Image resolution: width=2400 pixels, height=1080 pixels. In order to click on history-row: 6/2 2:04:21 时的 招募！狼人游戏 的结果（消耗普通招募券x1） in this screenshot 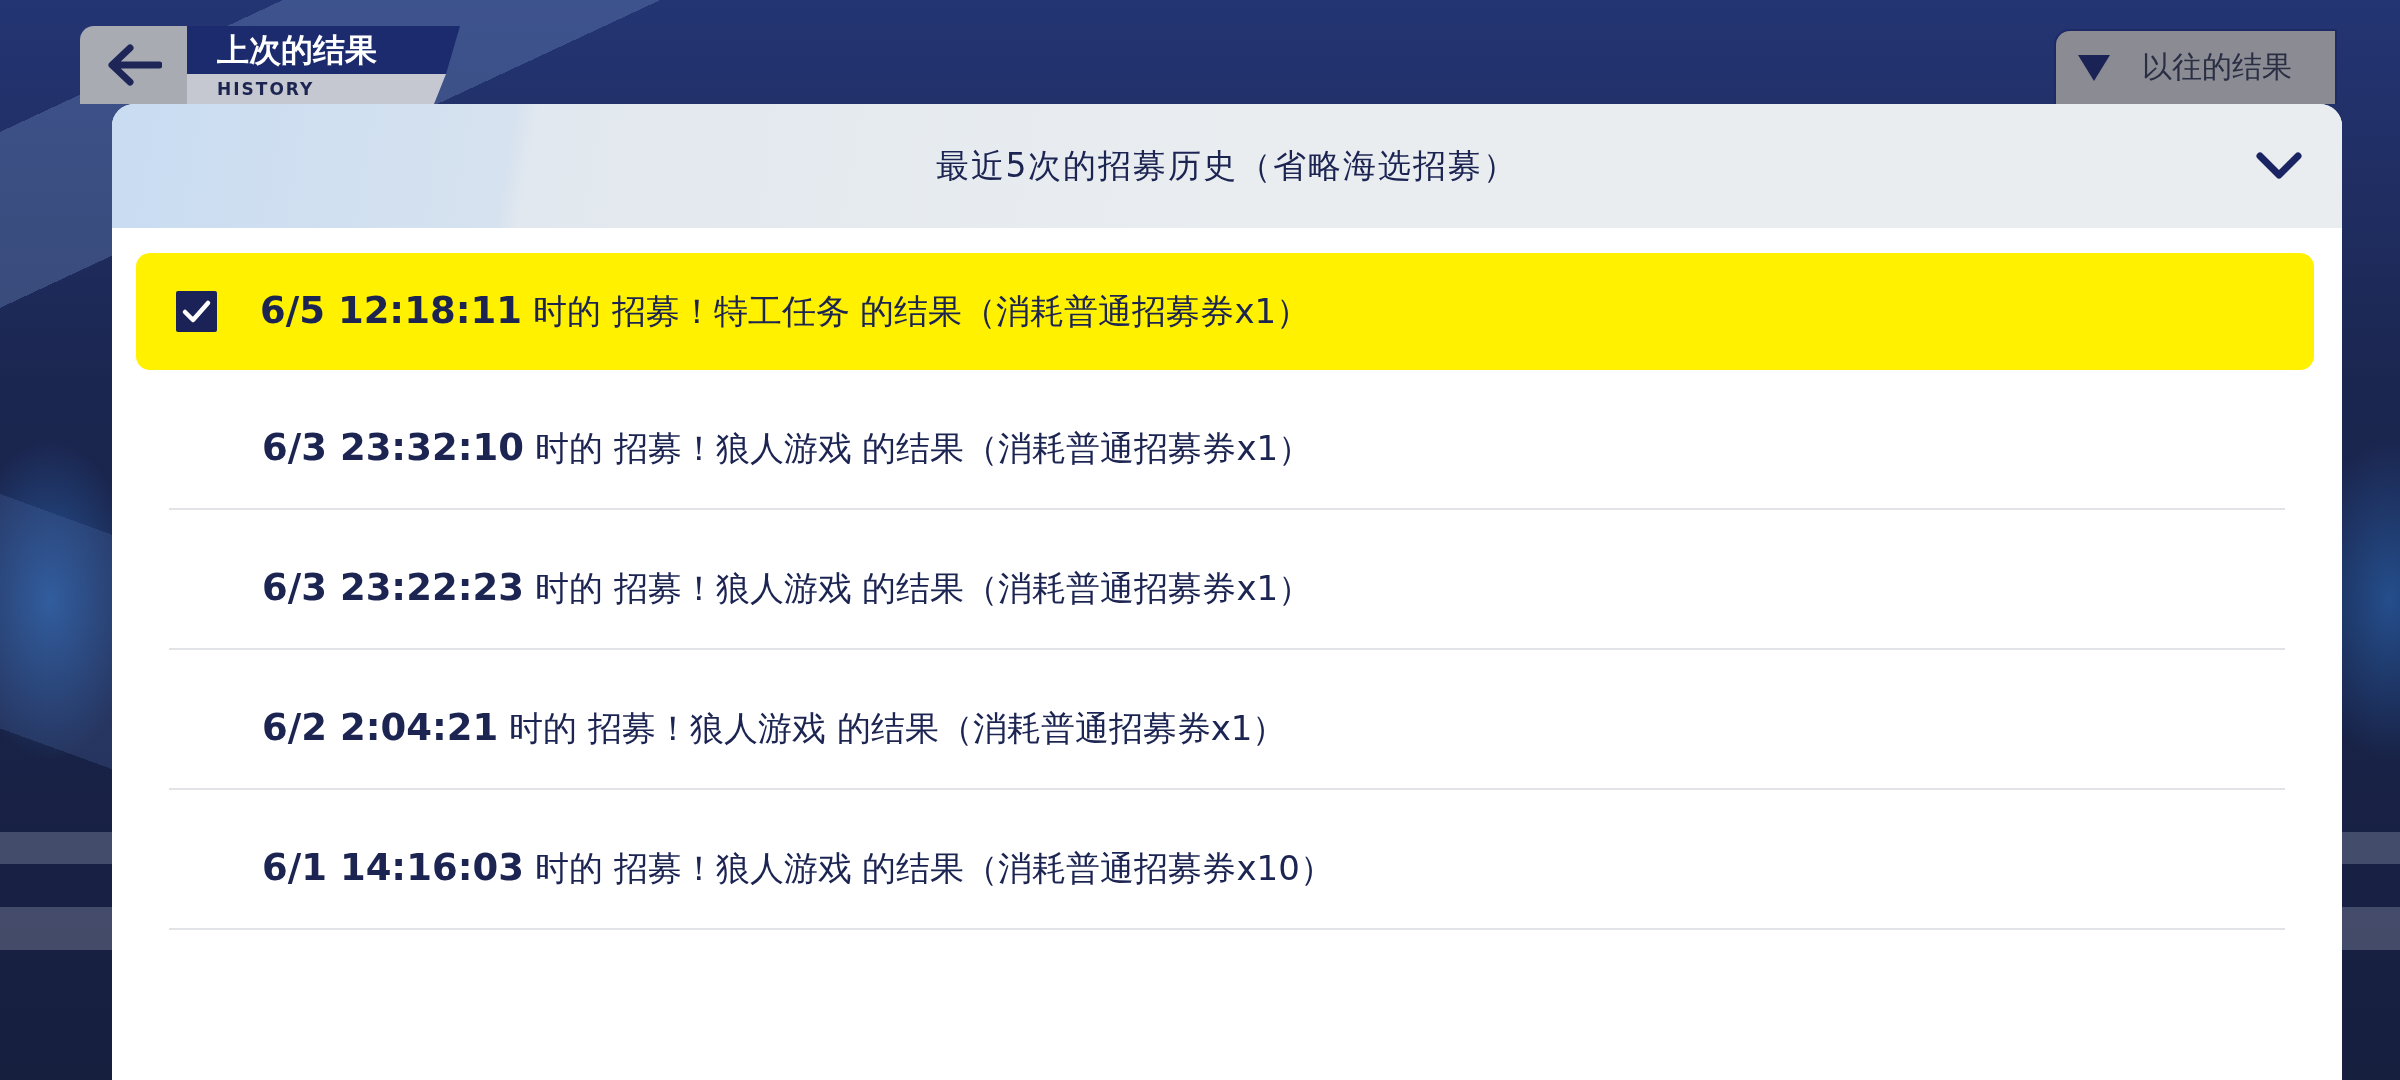, I will do `click(1227, 720)`.